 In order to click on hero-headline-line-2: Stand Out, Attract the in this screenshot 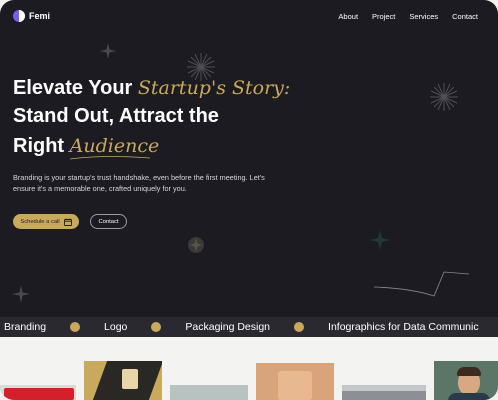, I will do `click(116, 116)`.